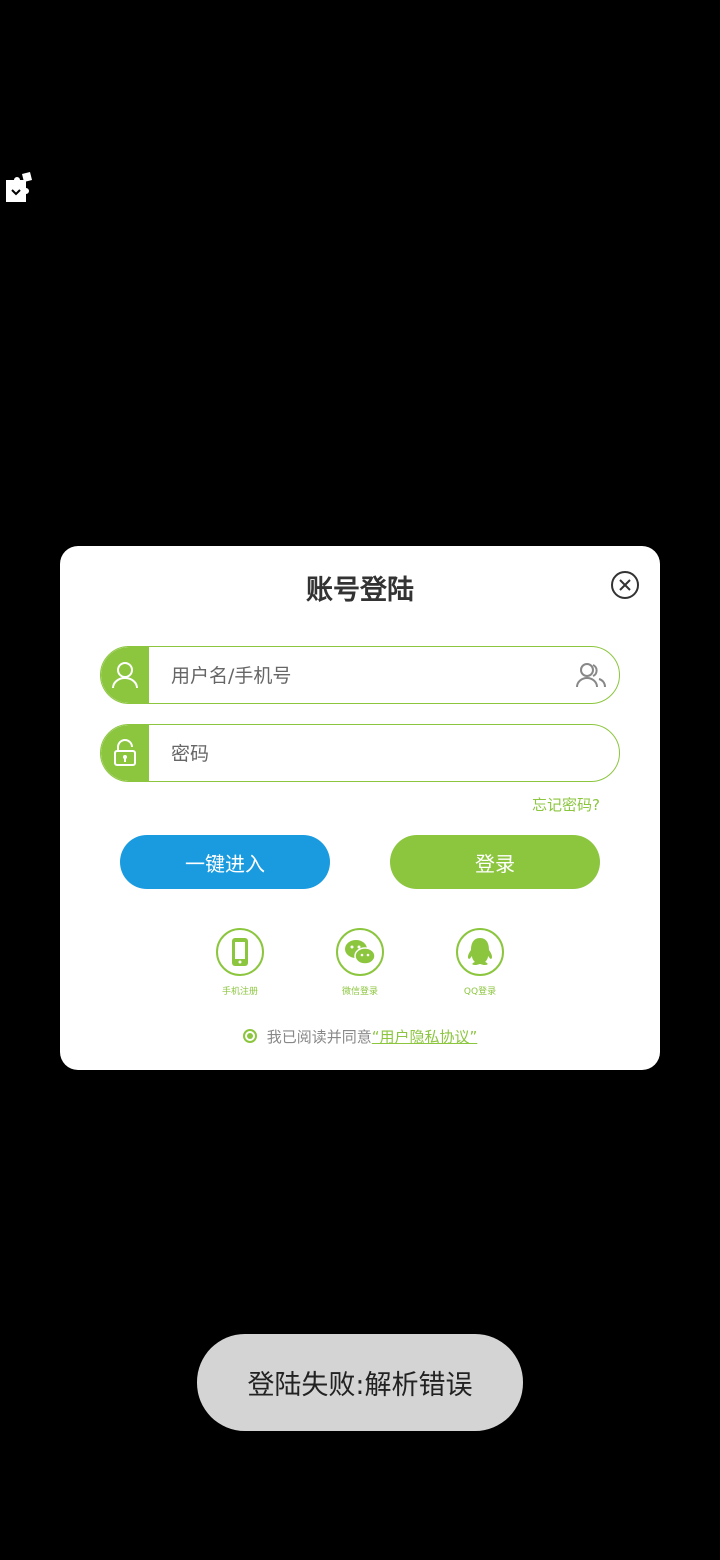 Image resolution: width=720 pixels, height=1560 pixels. I want to click on qq-icon, so click(480, 952).